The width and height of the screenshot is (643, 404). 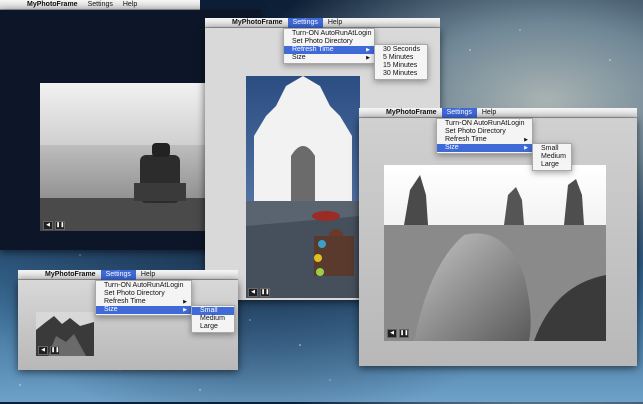 I want to click on size-submenu-small: Small Medium Large, so click(x=213, y=319).